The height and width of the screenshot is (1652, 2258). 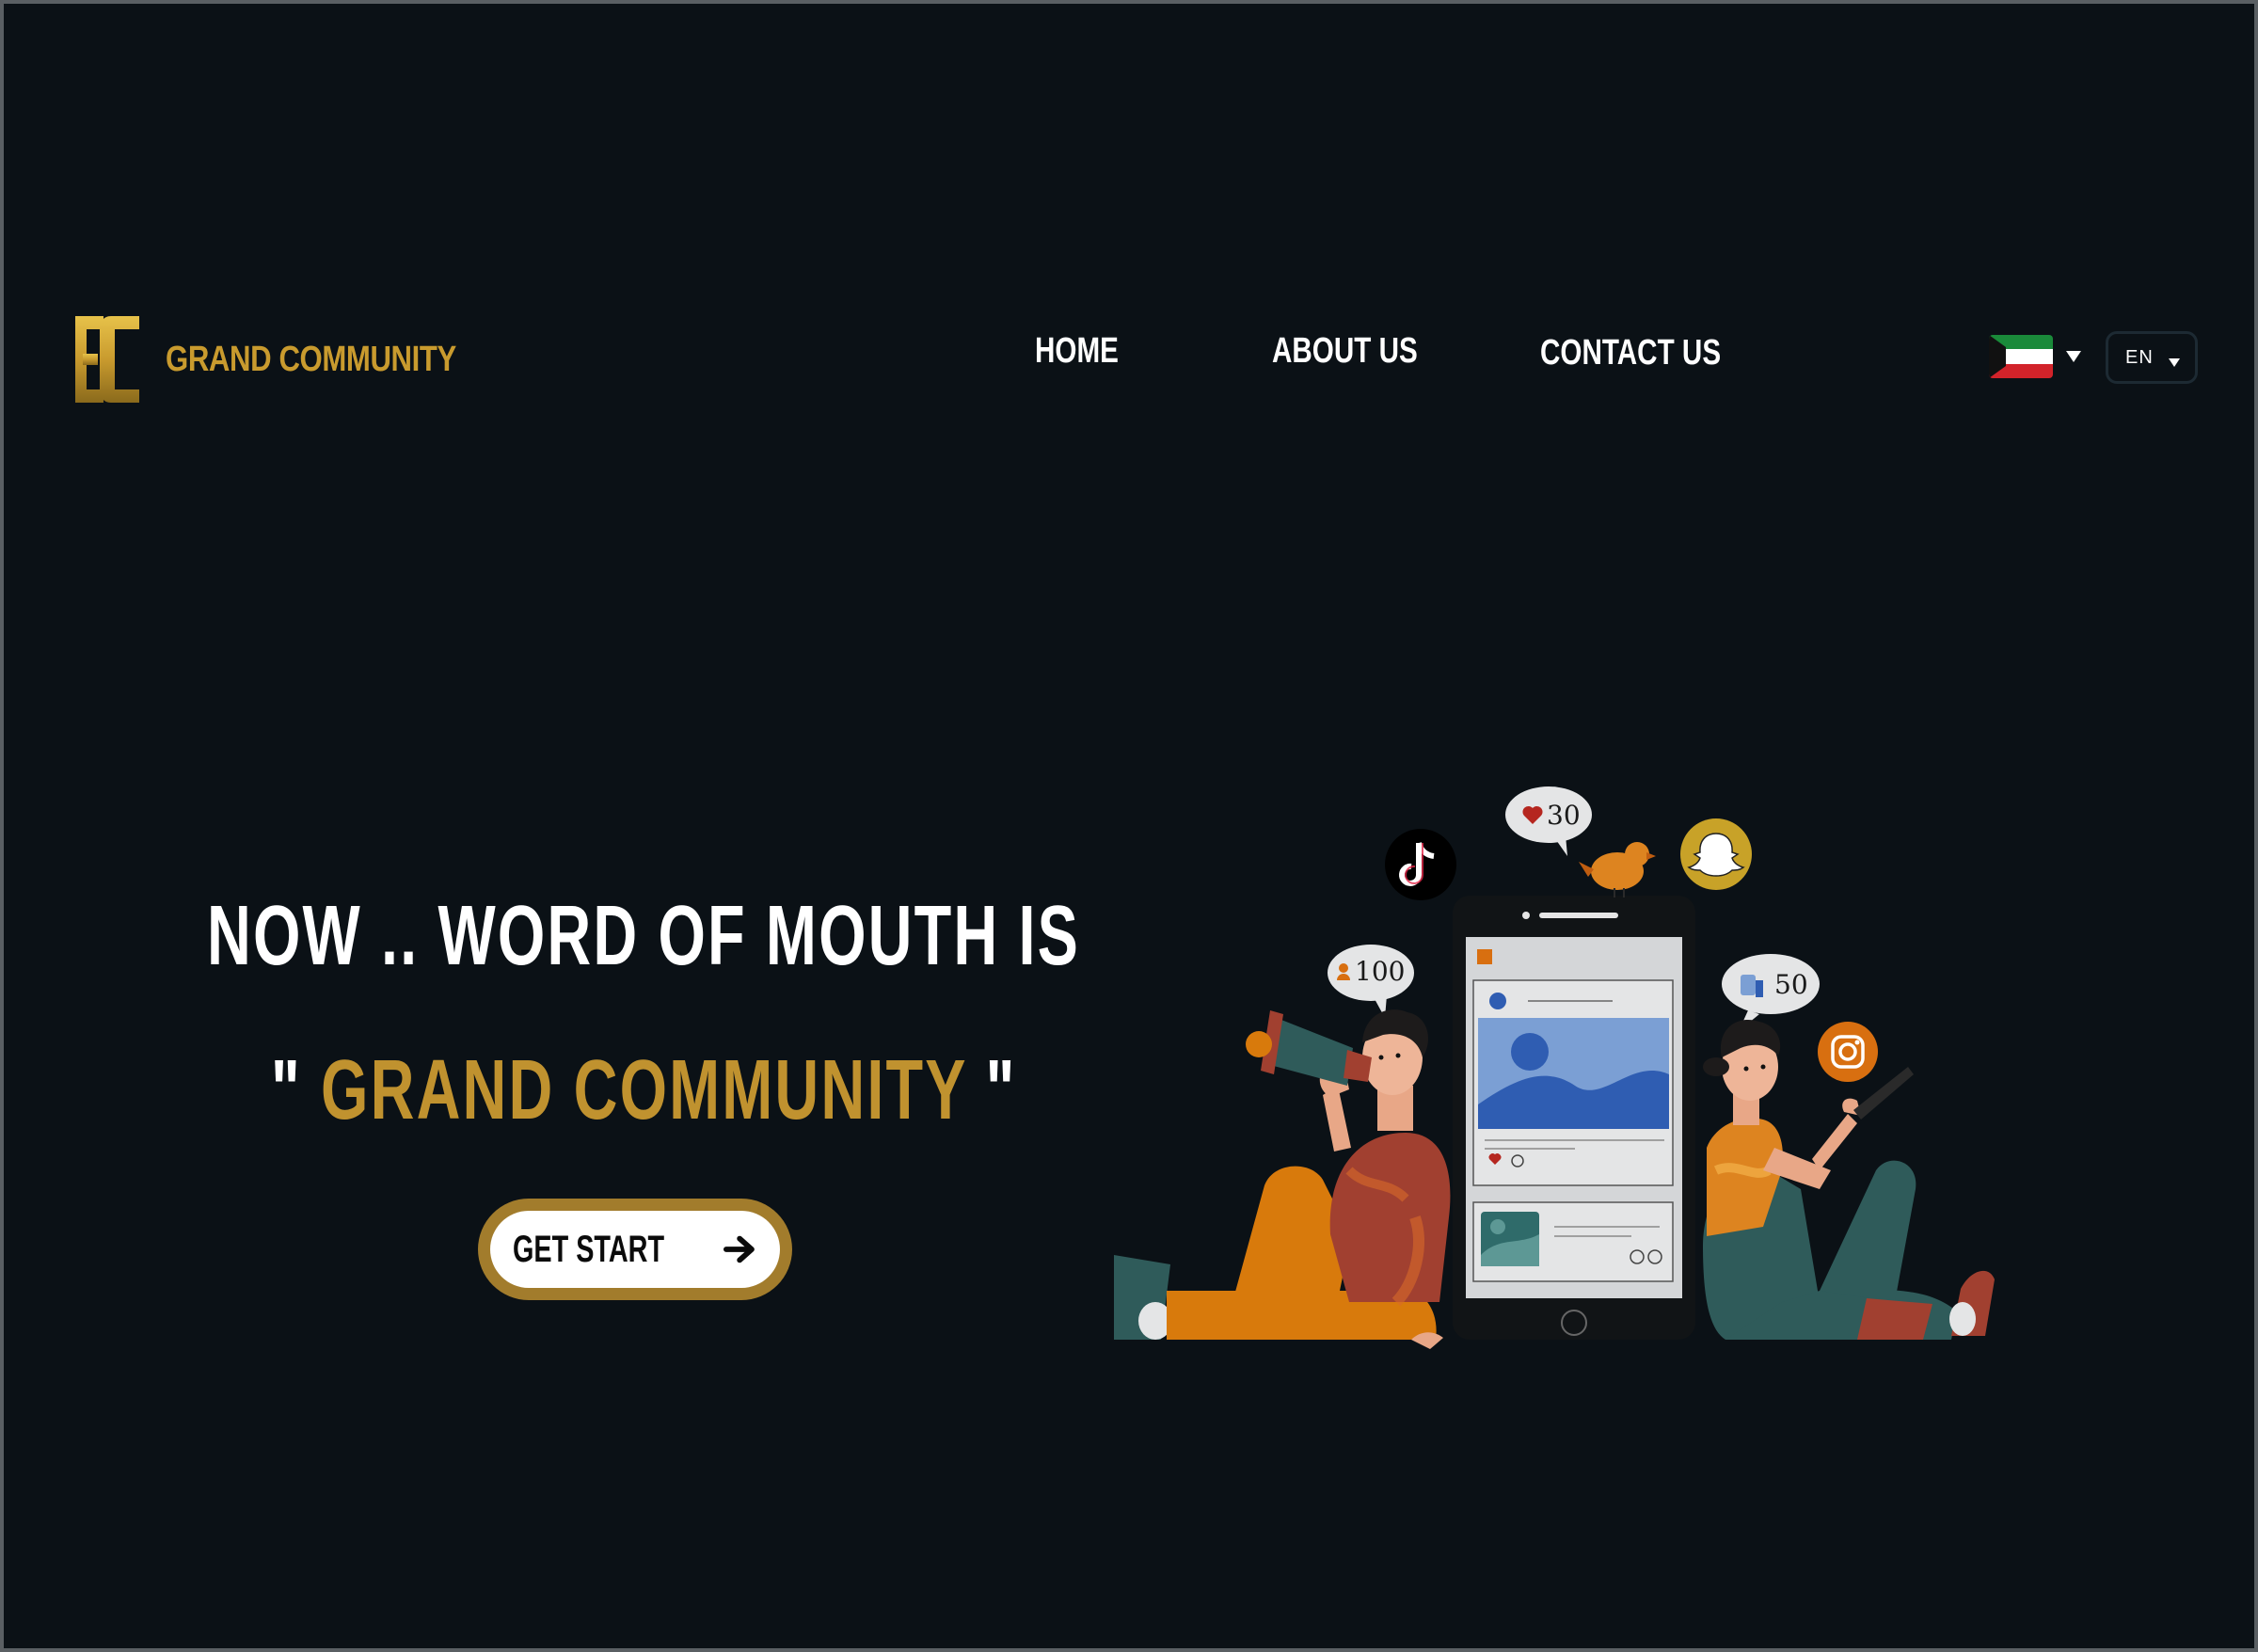 I want to click on followers-count: 100, so click(x=1380, y=971).